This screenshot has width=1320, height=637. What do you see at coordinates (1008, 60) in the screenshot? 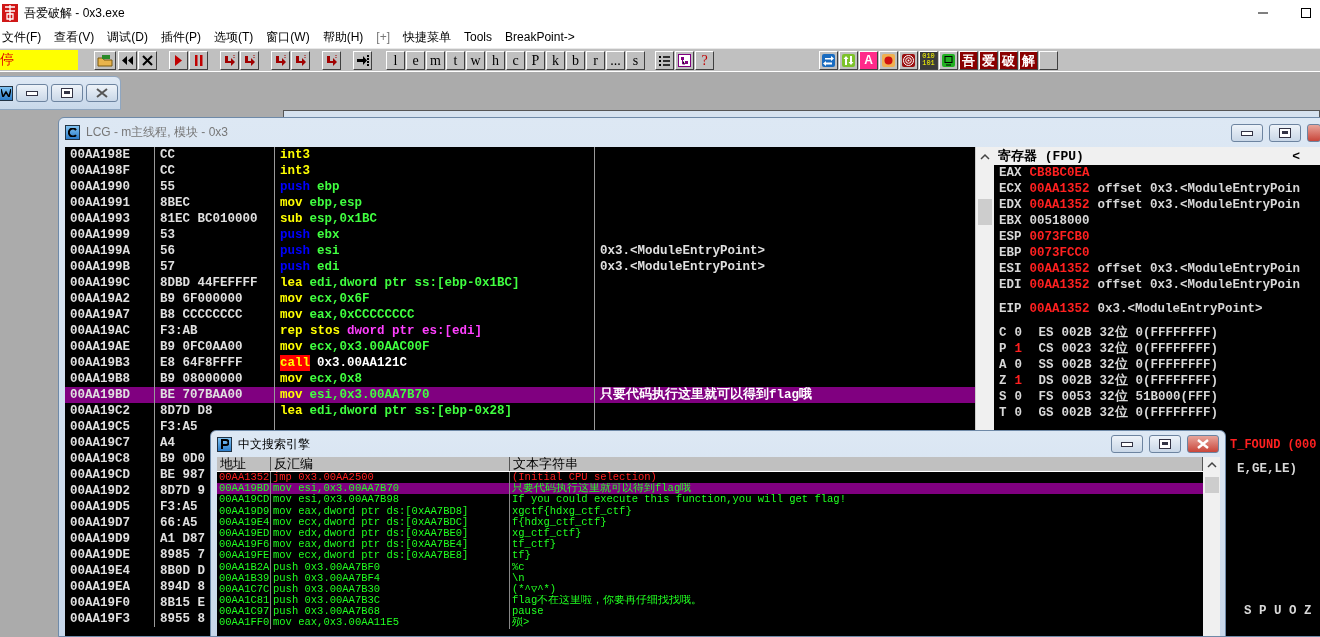
I see `toolbar-button: 破` at bounding box center [1008, 60].